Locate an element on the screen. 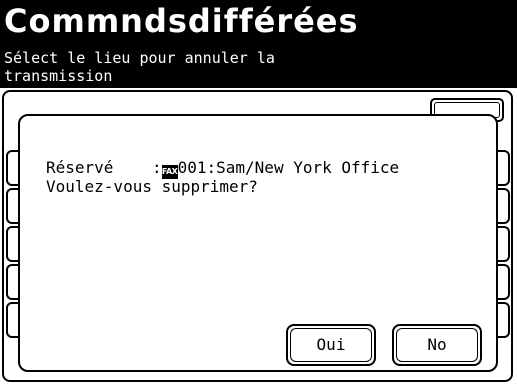  confirm-question: Voulez-vous supprimer? is located at coordinates (152, 186).